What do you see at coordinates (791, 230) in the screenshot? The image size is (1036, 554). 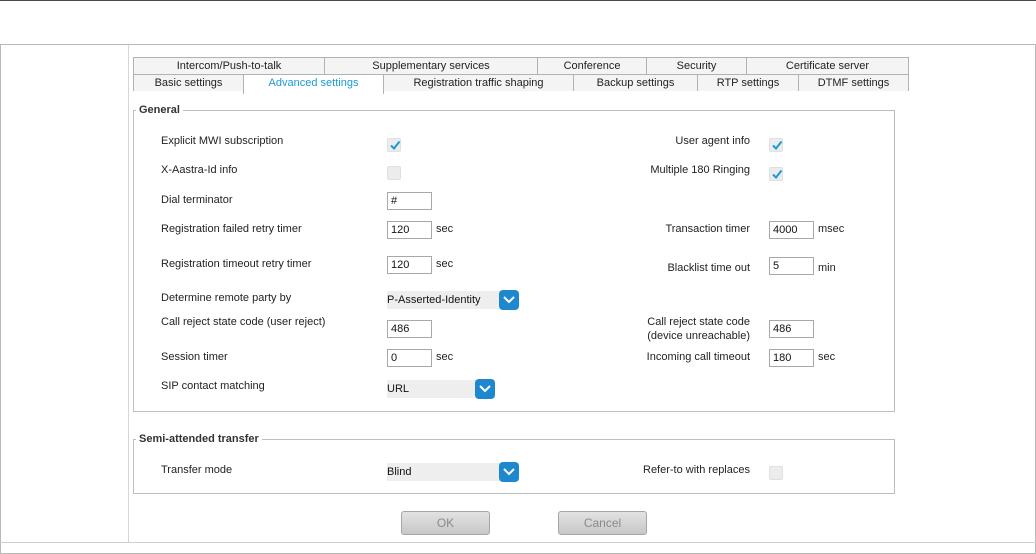 I see `transaction-timer-input` at bounding box center [791, 230].